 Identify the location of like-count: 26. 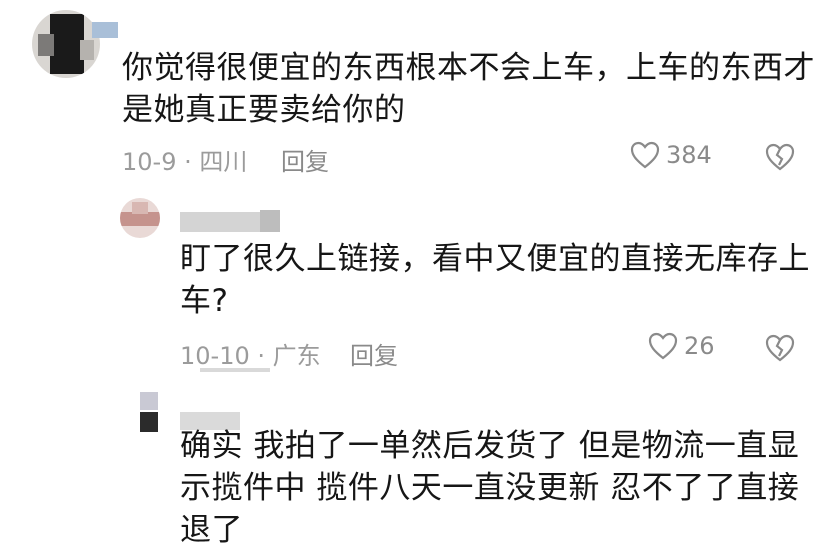
(699, 346).